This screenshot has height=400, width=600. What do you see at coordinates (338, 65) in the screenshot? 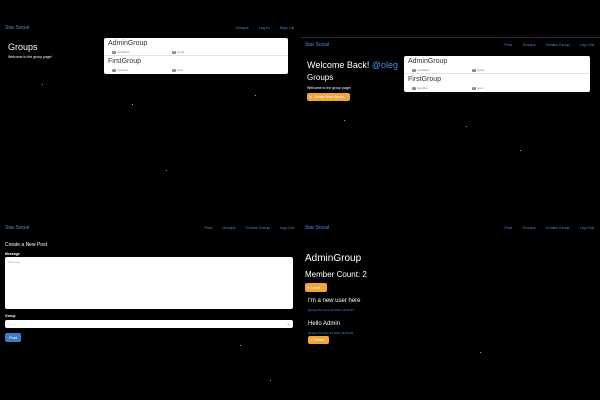
I see `welcome-text: Welcome Back!` at bounding box center [338, 65].